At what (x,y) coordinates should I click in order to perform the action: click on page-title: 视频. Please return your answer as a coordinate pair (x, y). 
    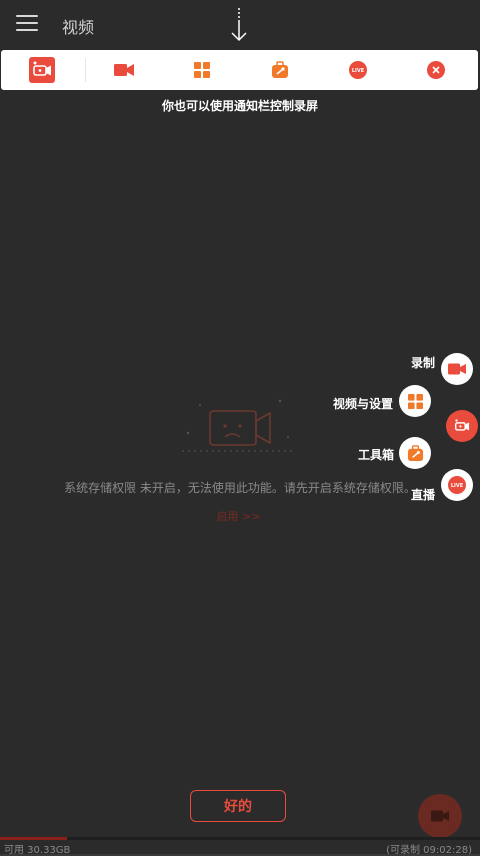
    Looking at the image, I should click on (78, 27).